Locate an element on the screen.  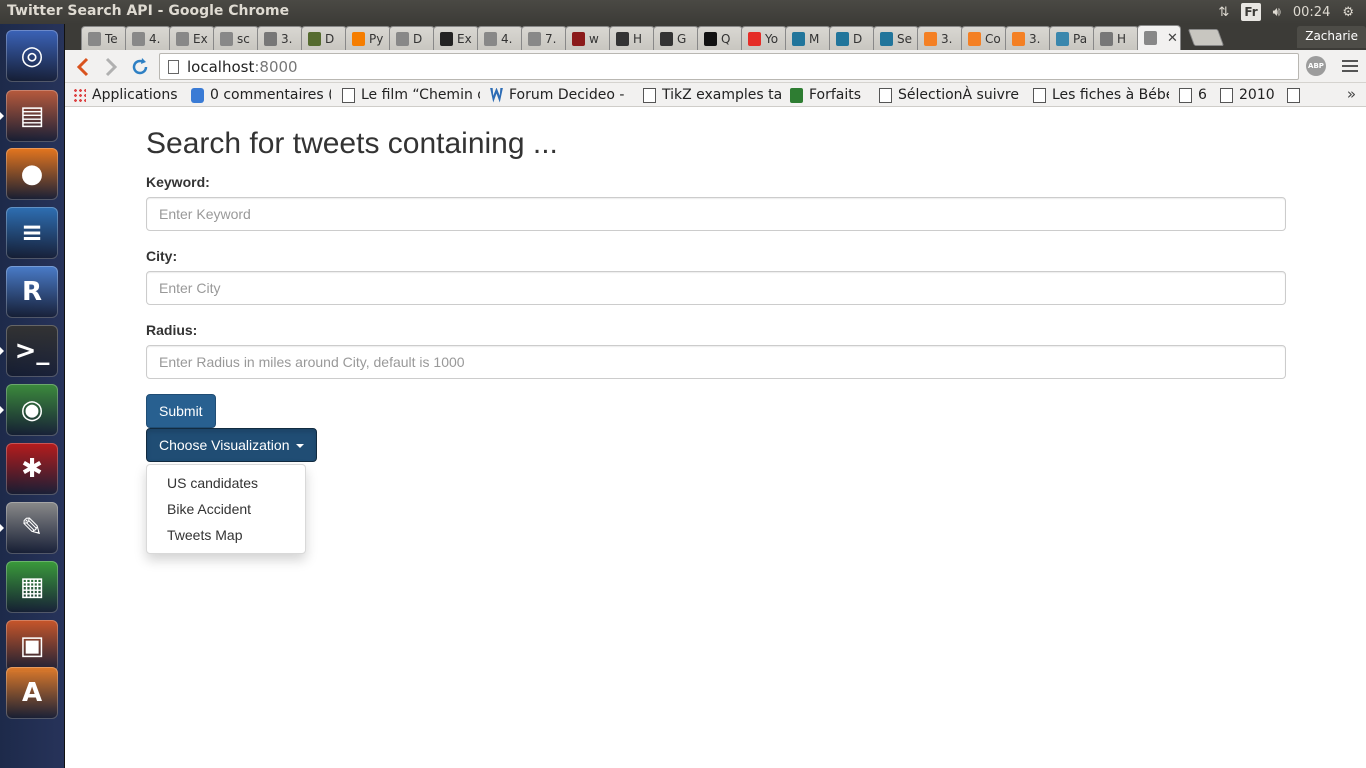
visualization-option: Bike Accident is located at coordinates (226, 509).